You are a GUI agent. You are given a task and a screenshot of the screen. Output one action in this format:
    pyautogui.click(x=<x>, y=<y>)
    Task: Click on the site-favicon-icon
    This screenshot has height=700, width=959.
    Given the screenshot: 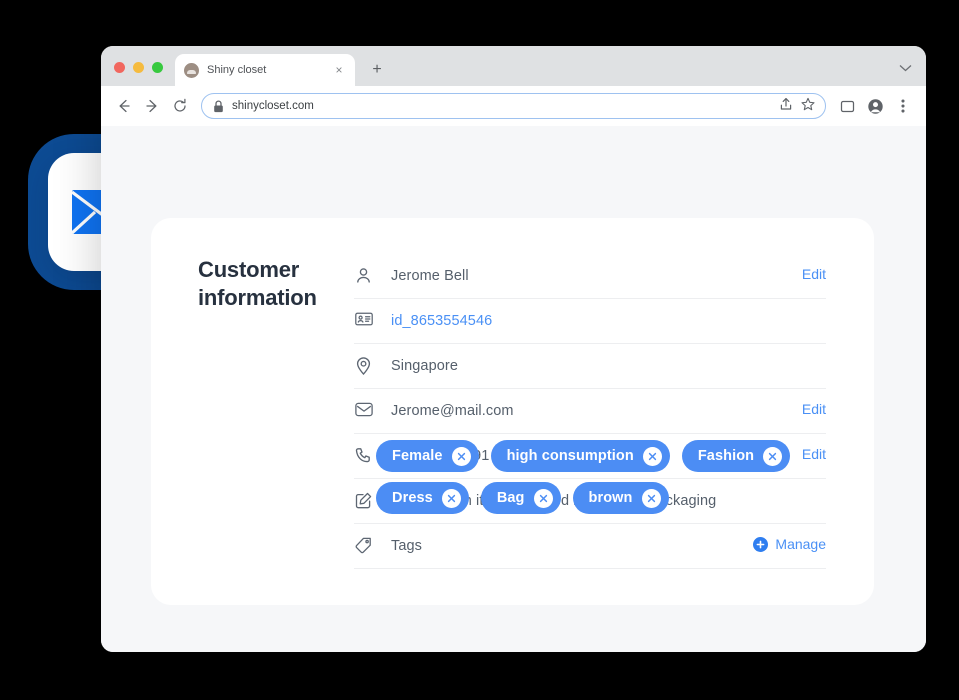 What is the action you would take?
    pyautogui.click(x=191, y=70)
    